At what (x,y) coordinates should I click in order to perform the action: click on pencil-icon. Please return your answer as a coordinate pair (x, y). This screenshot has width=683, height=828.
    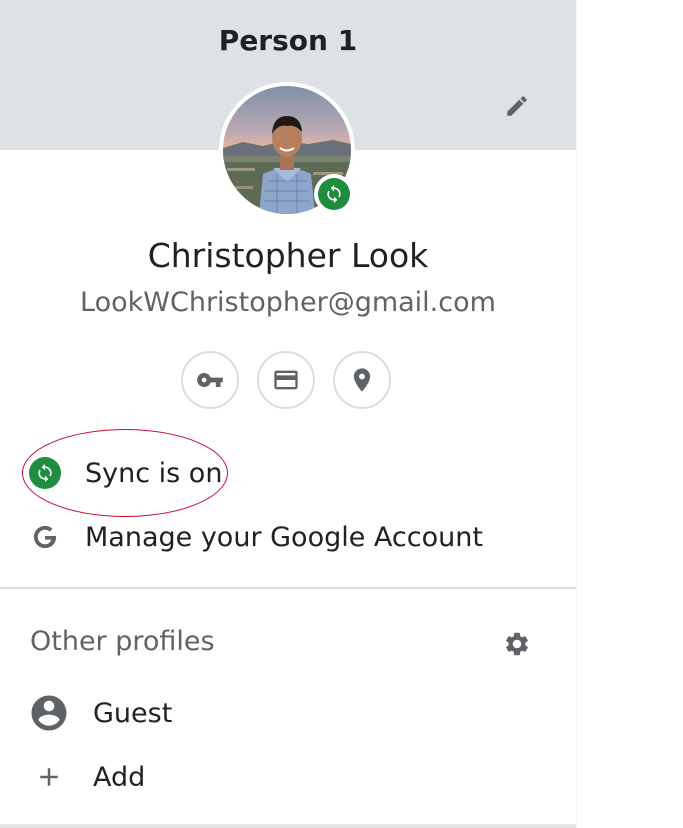
    Looking at the image, I should click on (517, 106).